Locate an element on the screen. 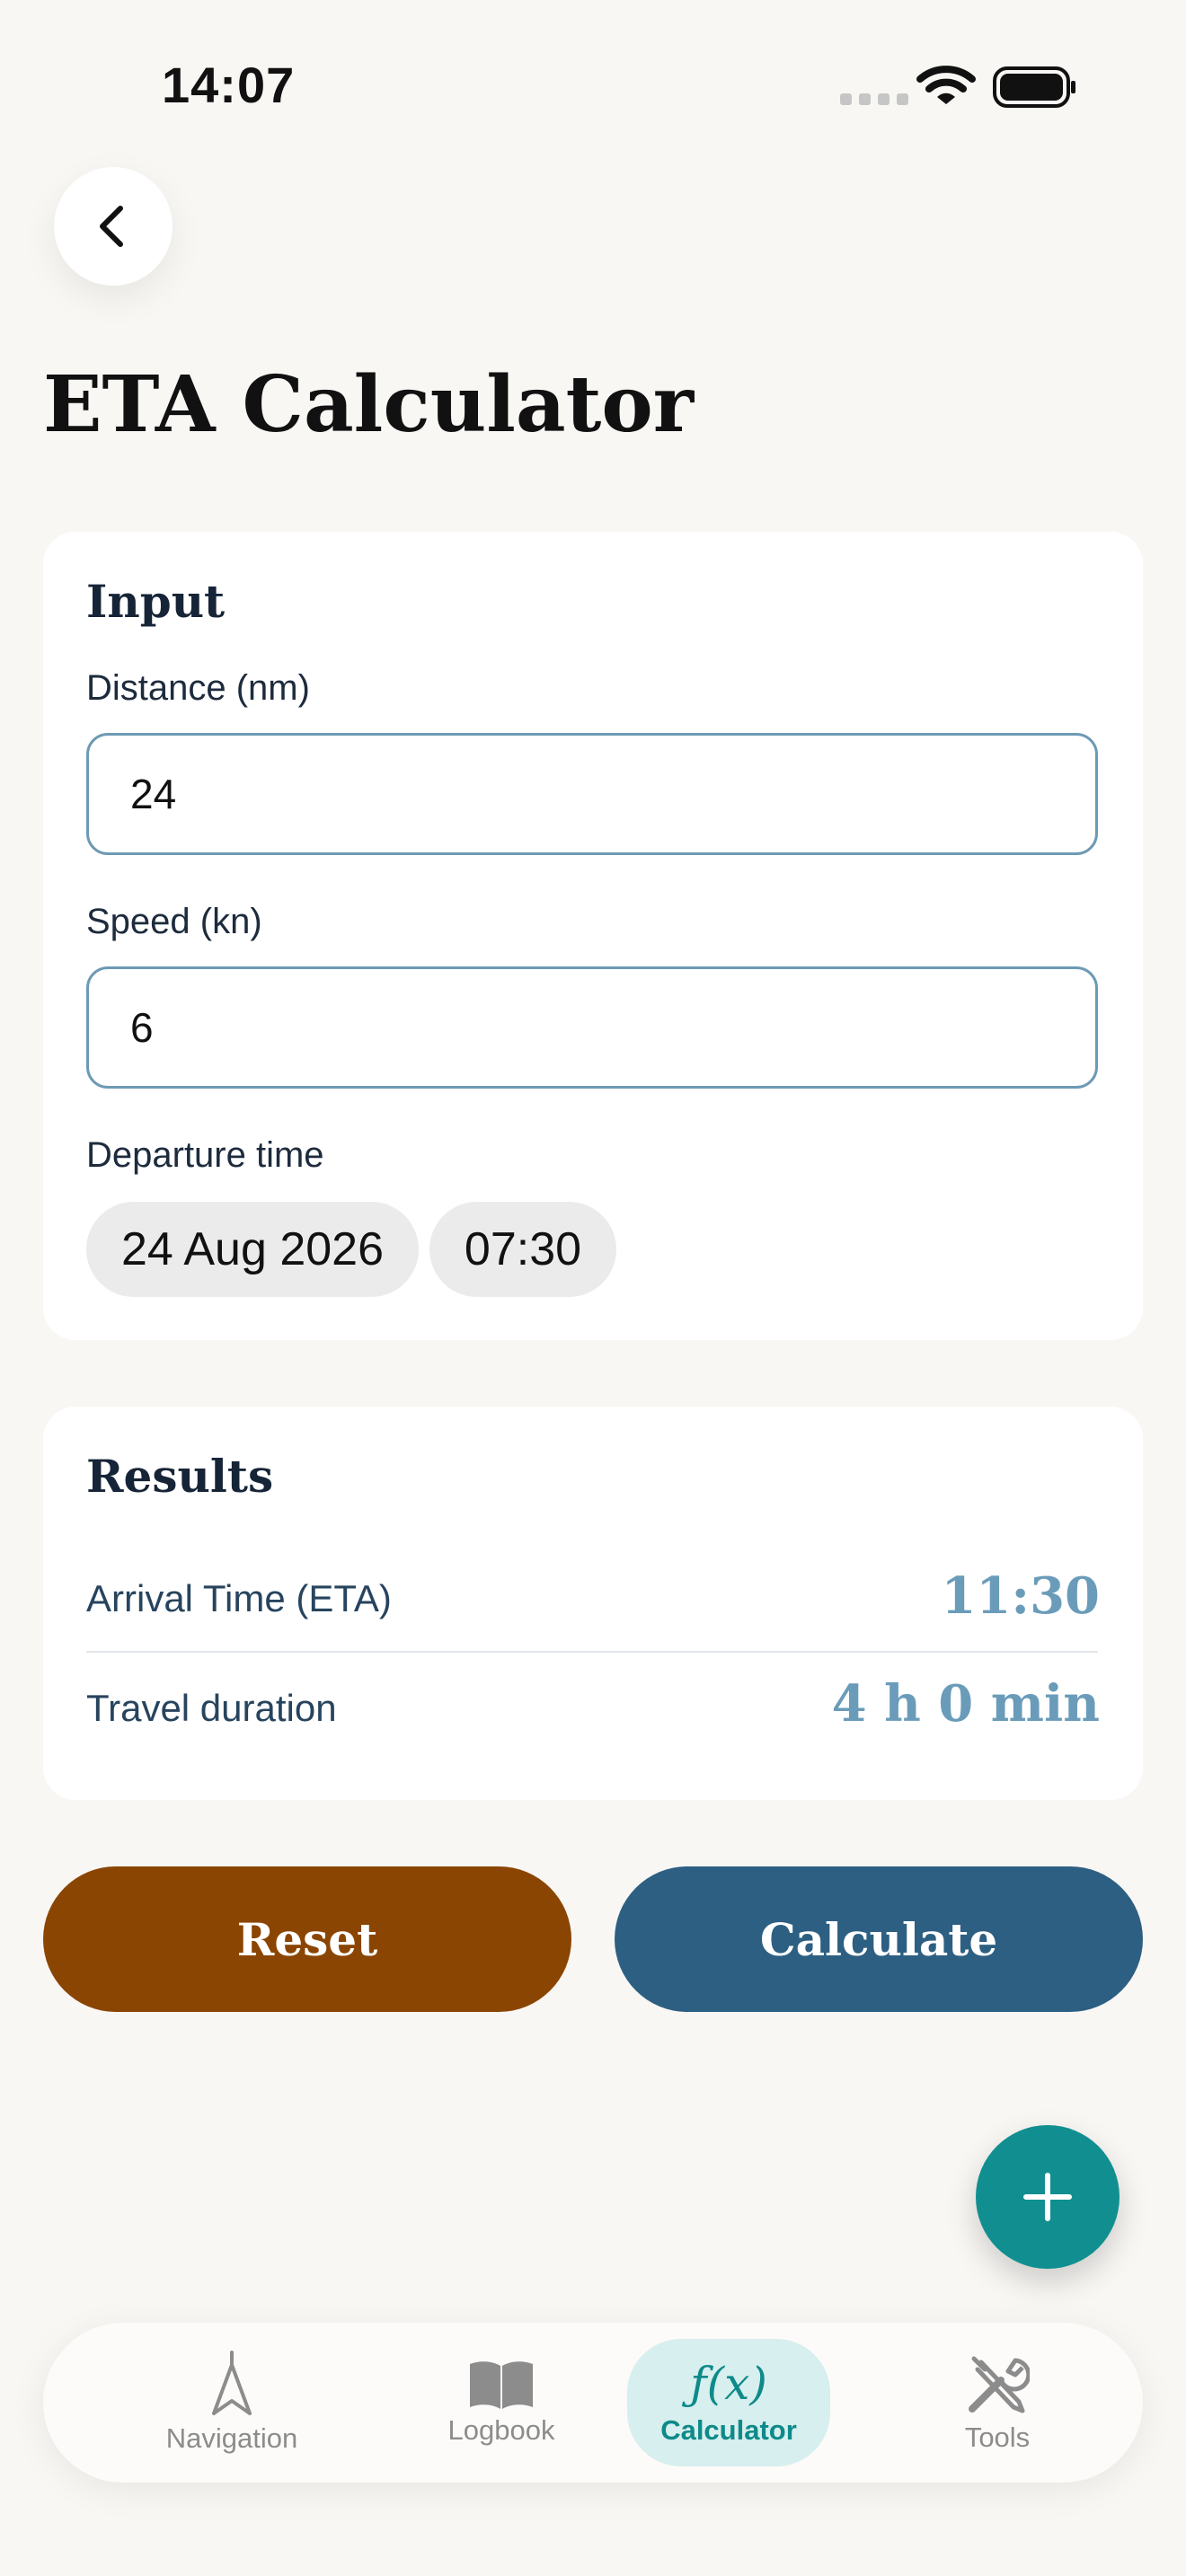  cellular-signal-icon is located at coordinates (874, 99).